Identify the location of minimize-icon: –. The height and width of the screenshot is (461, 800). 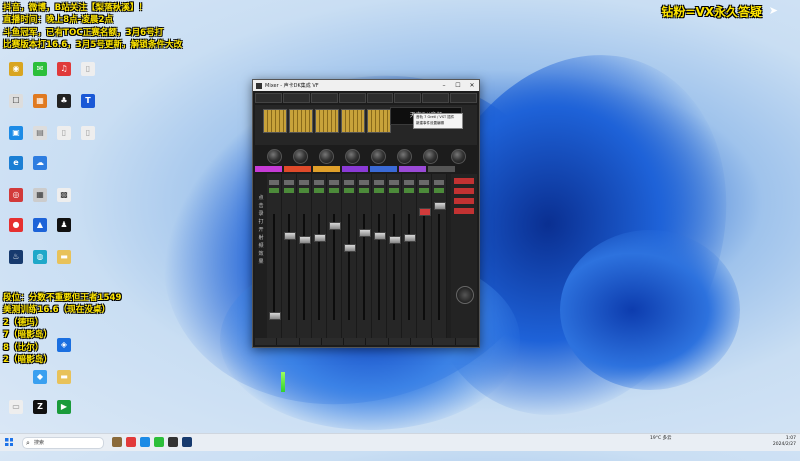
(444, 85).